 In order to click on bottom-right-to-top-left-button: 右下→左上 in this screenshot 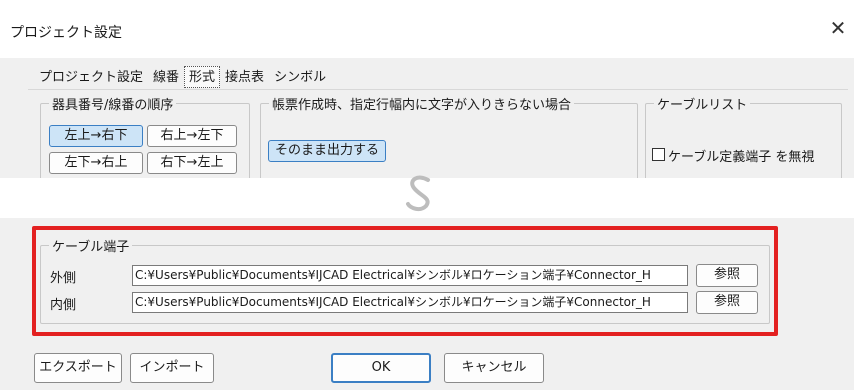, I will do `click(192, 163)`.